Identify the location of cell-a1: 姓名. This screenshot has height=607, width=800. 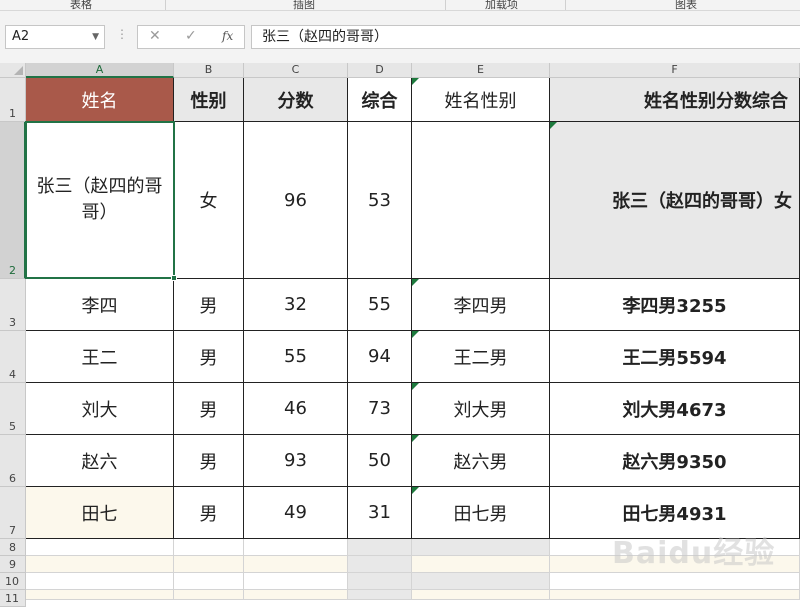
(100, 100).